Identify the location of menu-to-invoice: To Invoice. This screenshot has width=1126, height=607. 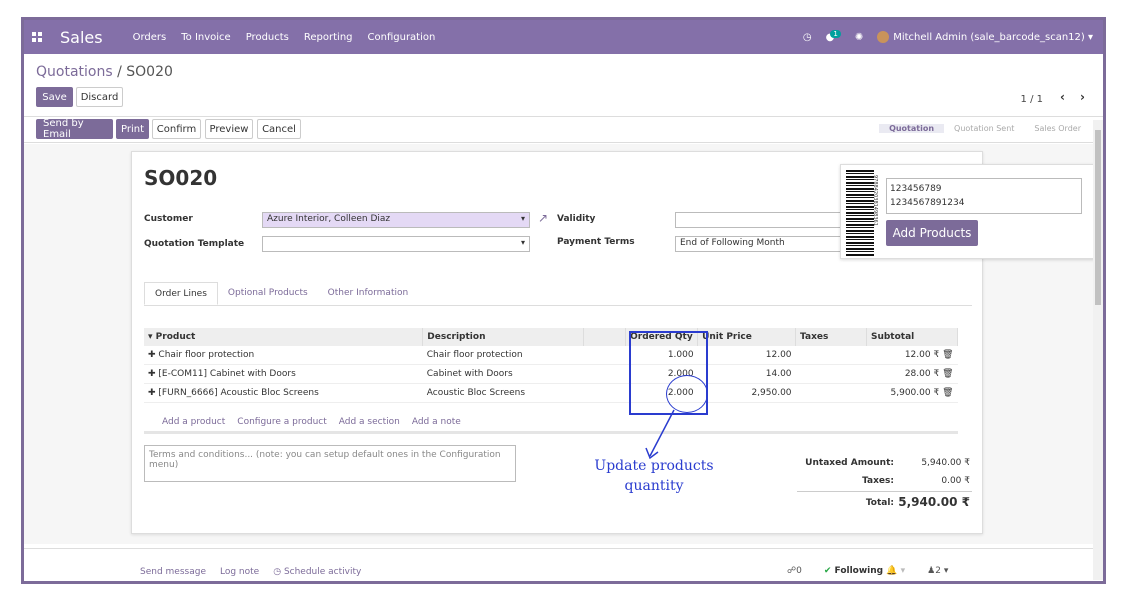
(205, 37).